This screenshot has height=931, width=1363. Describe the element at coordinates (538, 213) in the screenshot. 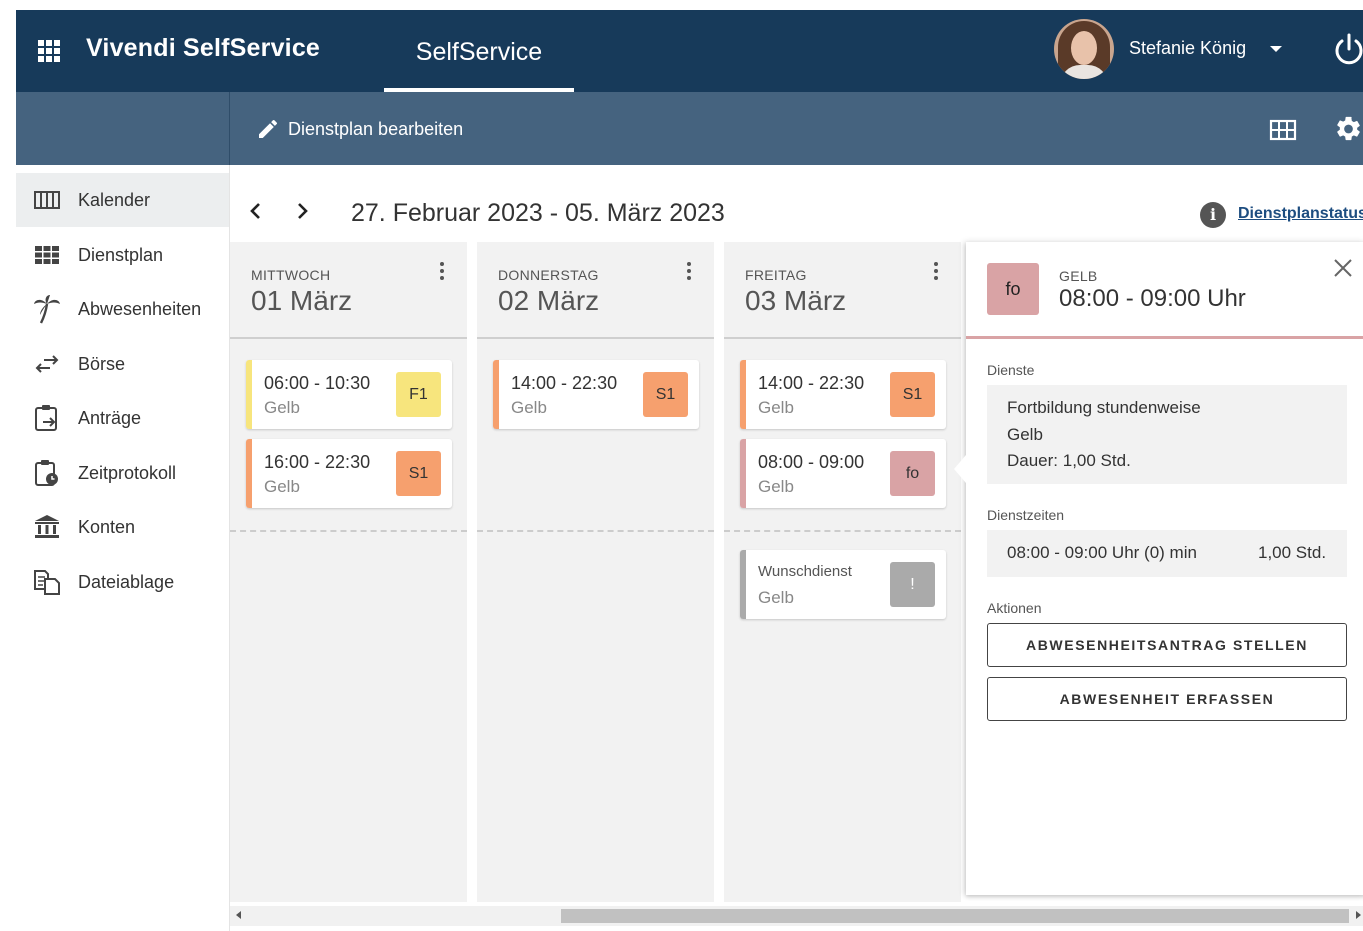

I see `date-range: 27. Februar 2023 - 05. März 2023` at that location.